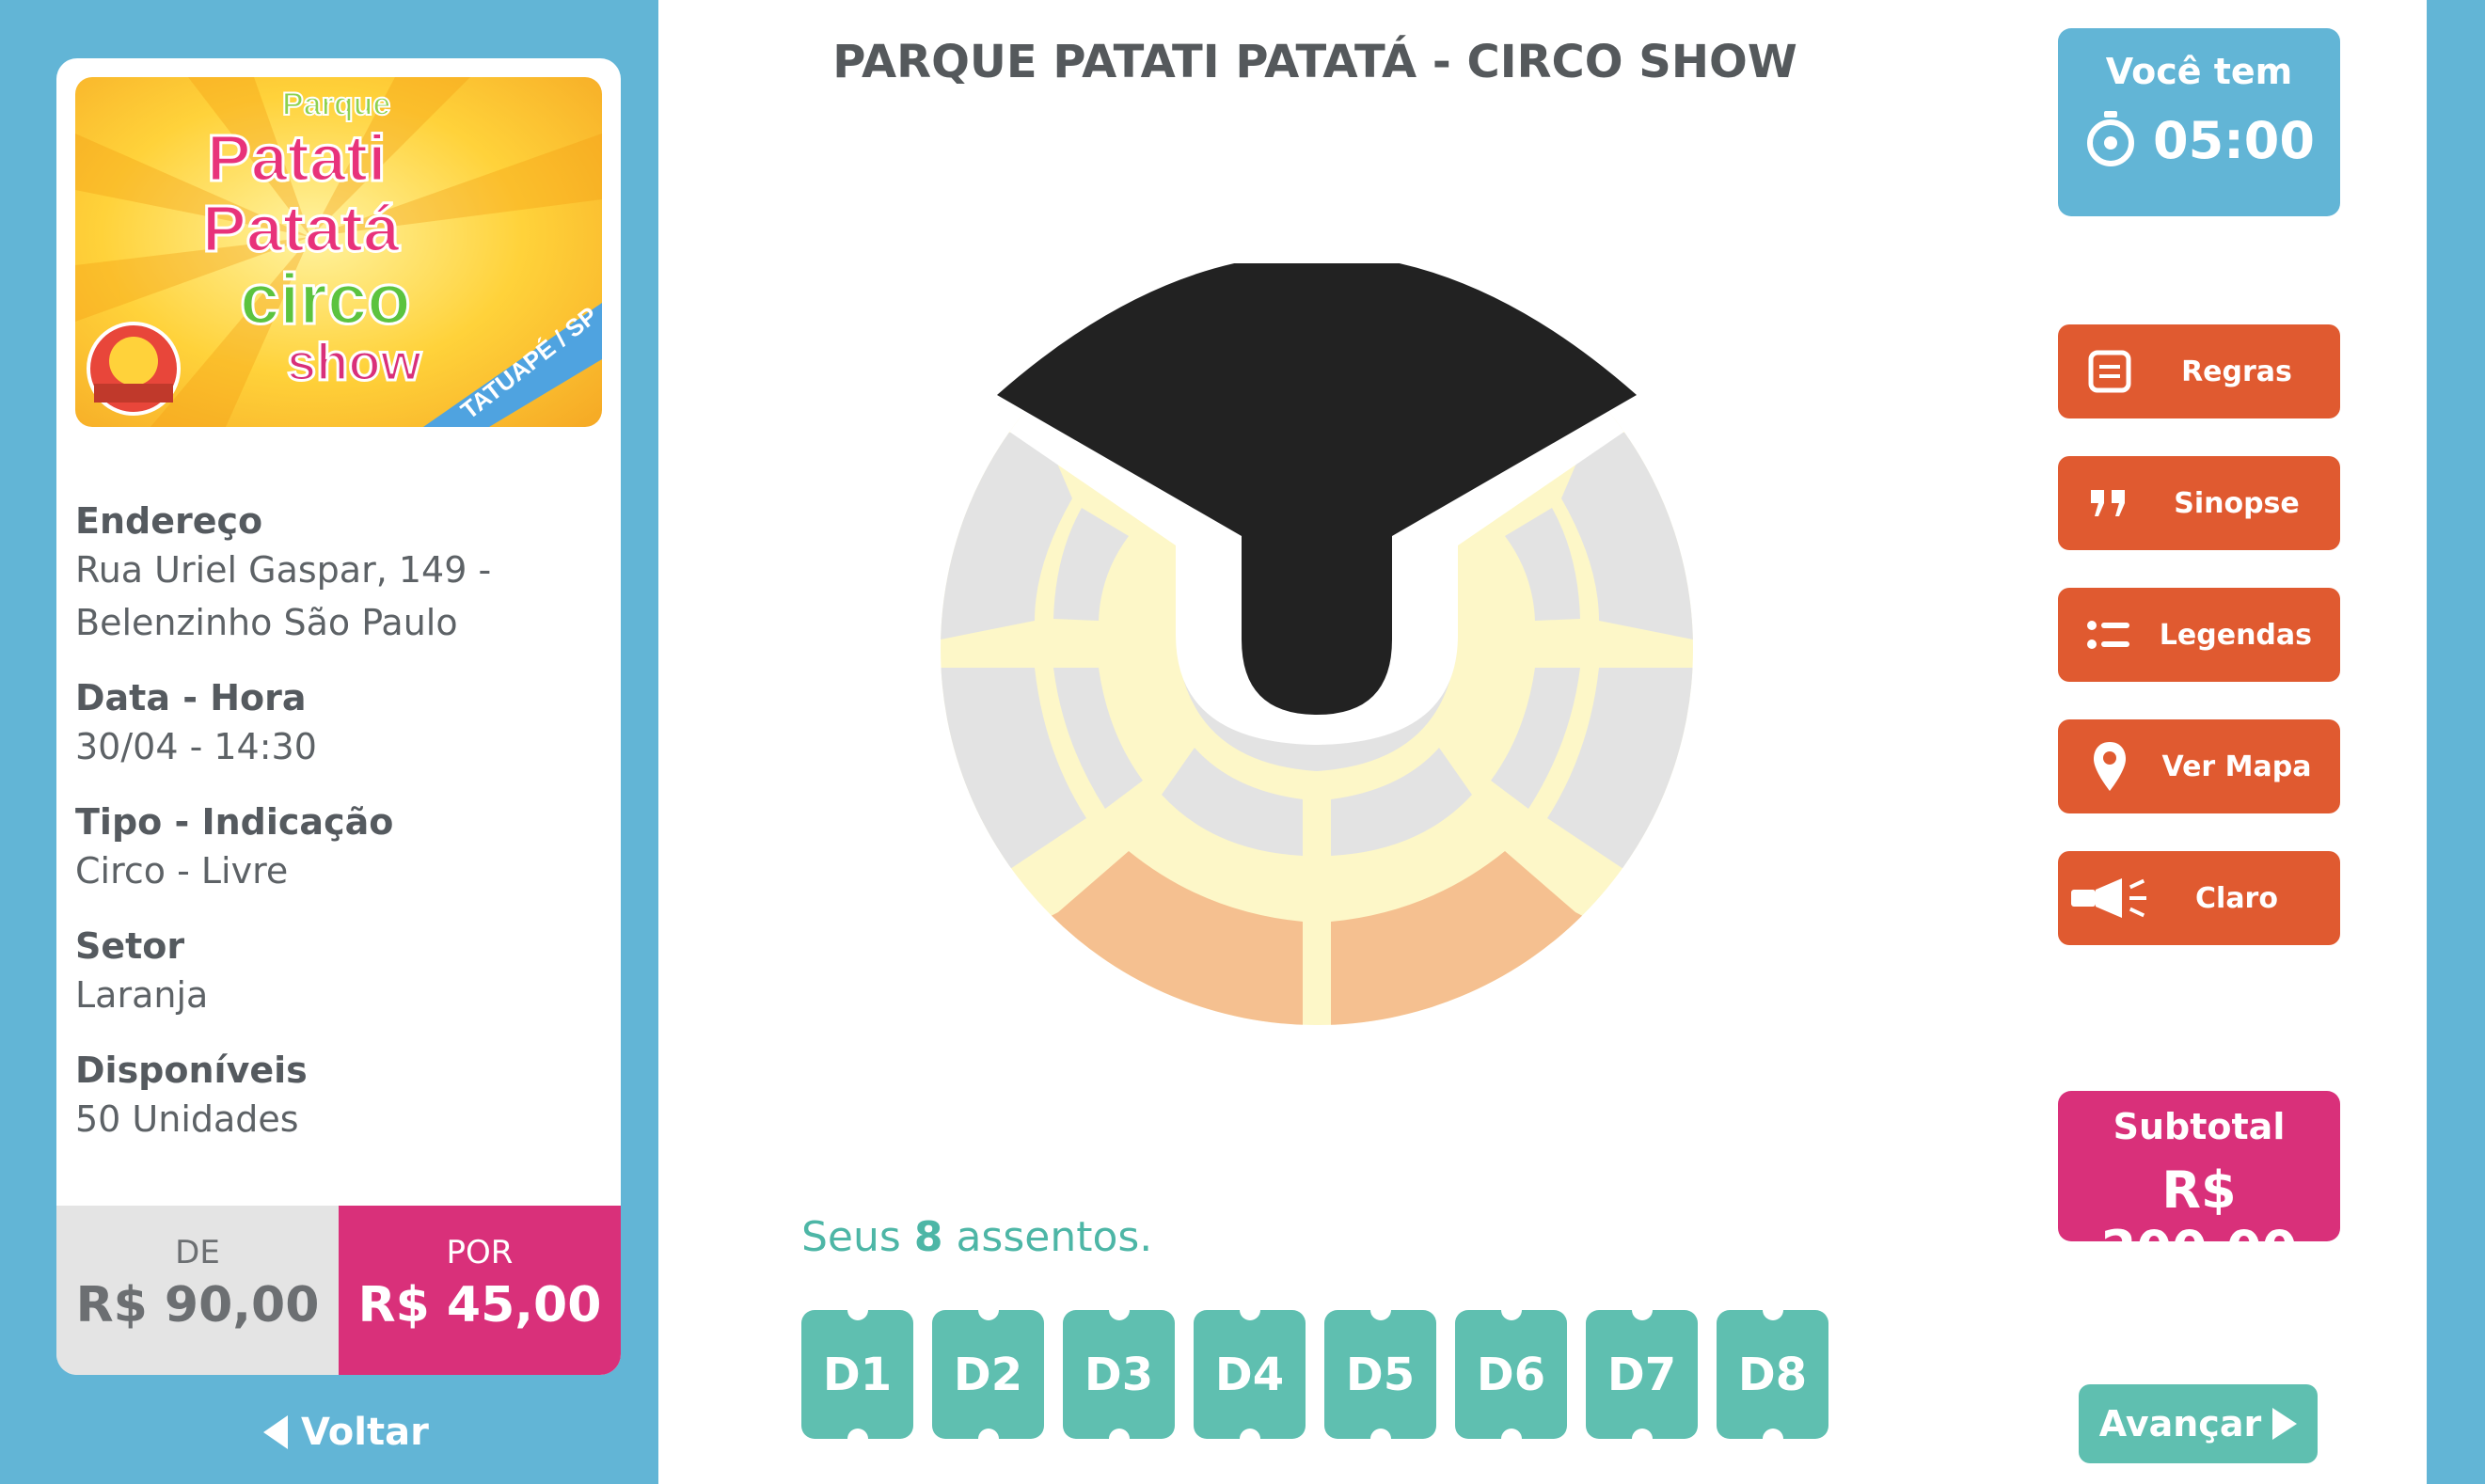  What do you see at coordinates (2109, 503) in the screenshot?
I see `quote-icon` at bounding box center [2109, 503].